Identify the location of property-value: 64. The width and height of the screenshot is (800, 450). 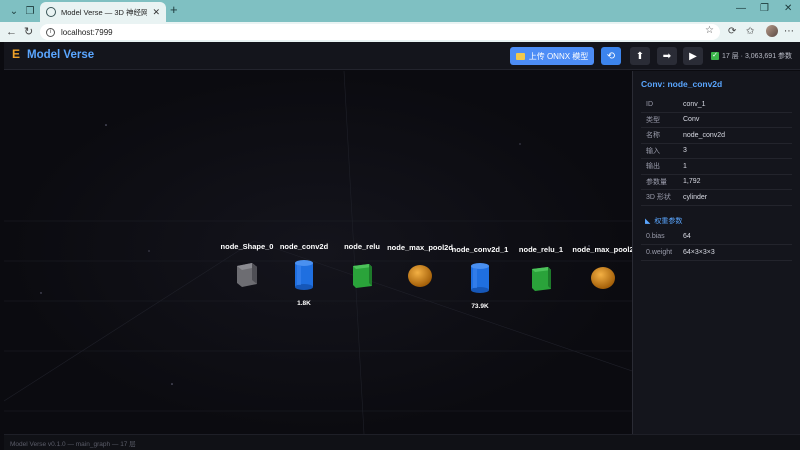
(687, 237).